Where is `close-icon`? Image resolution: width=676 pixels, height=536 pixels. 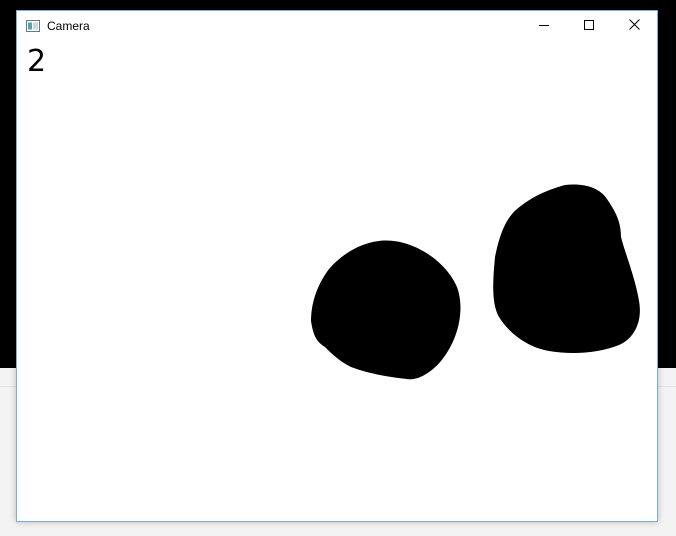 close-icon is located at coordinates (634, 26).